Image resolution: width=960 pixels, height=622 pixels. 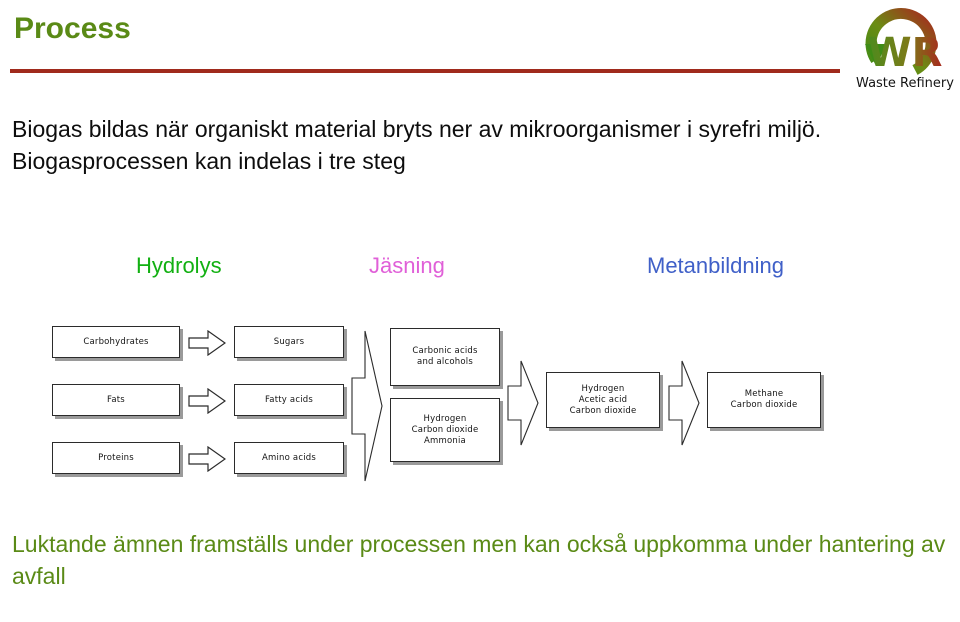 I want to click on diagram-box-fatty-acids: Fatty acids, so click(x=289, y=400).